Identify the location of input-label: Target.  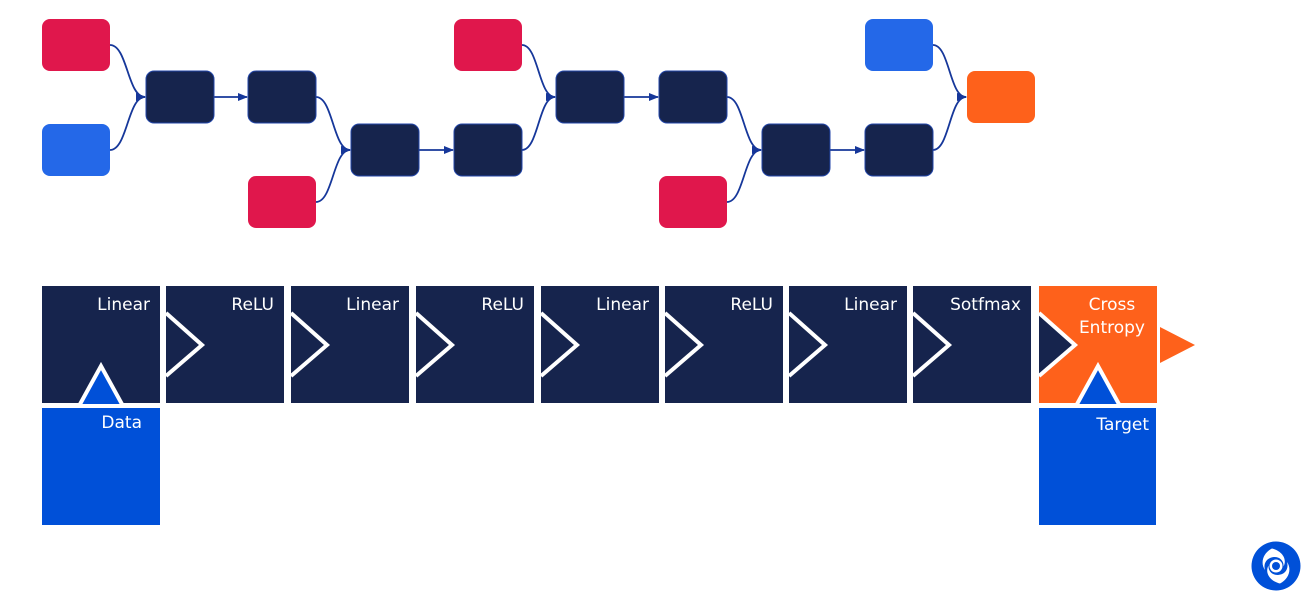
(1122, 425).